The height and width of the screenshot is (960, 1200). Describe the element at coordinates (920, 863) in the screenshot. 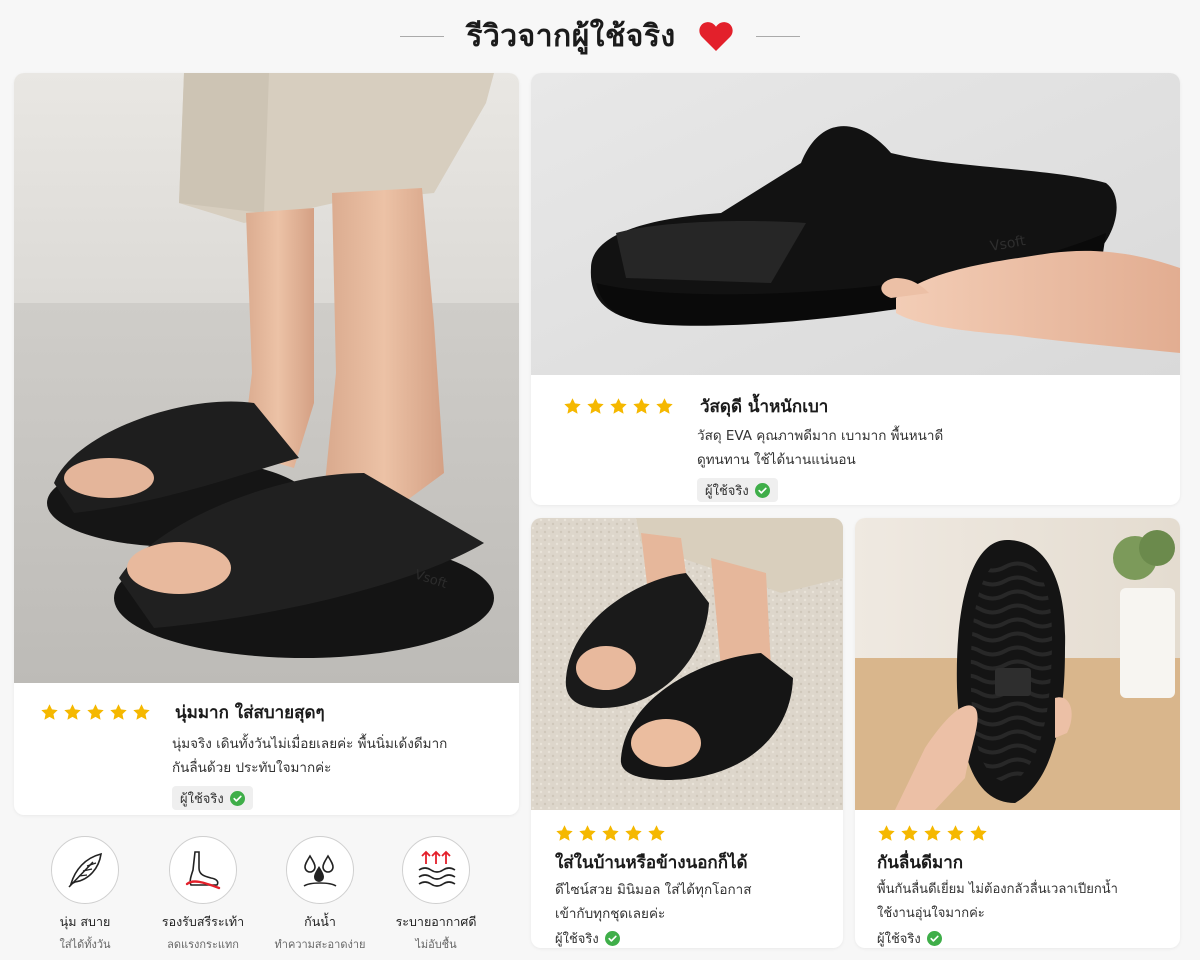

I see `review-title: กันลื่นดีมาก` at that location.